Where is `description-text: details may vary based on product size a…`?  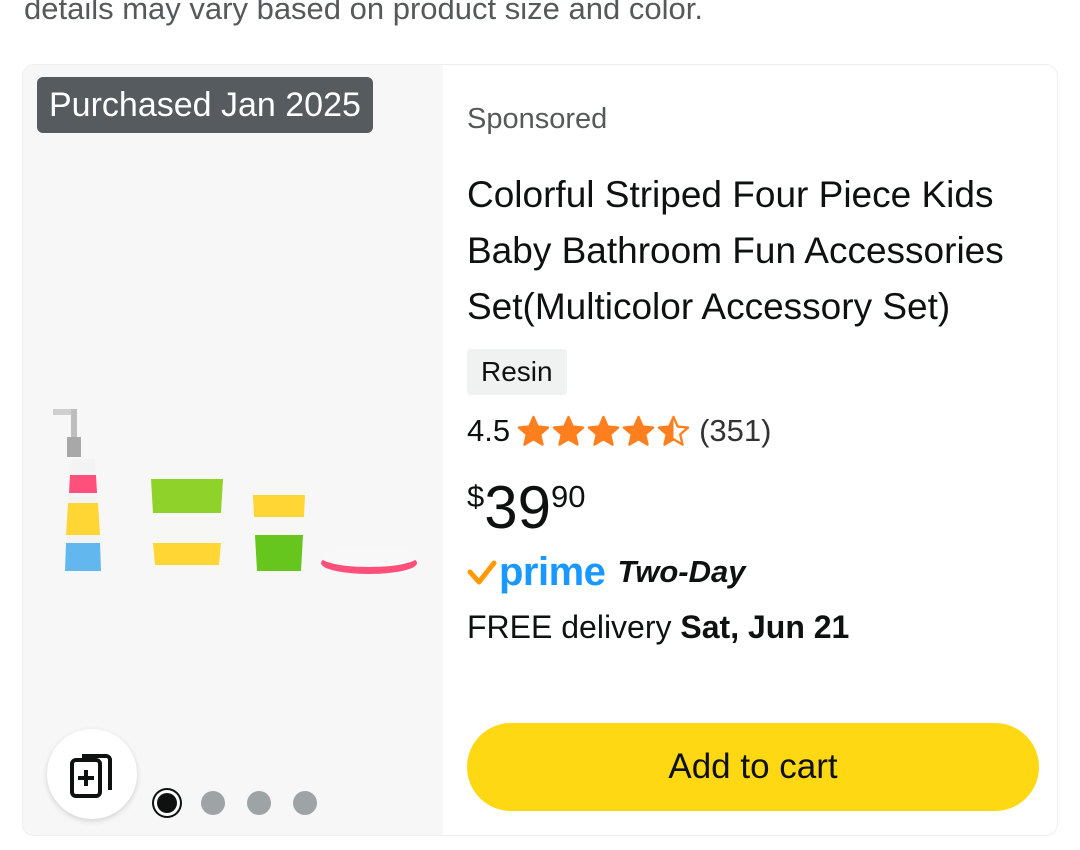
description-text: details may vary based on product size a… is located at coordinates (363, 13).